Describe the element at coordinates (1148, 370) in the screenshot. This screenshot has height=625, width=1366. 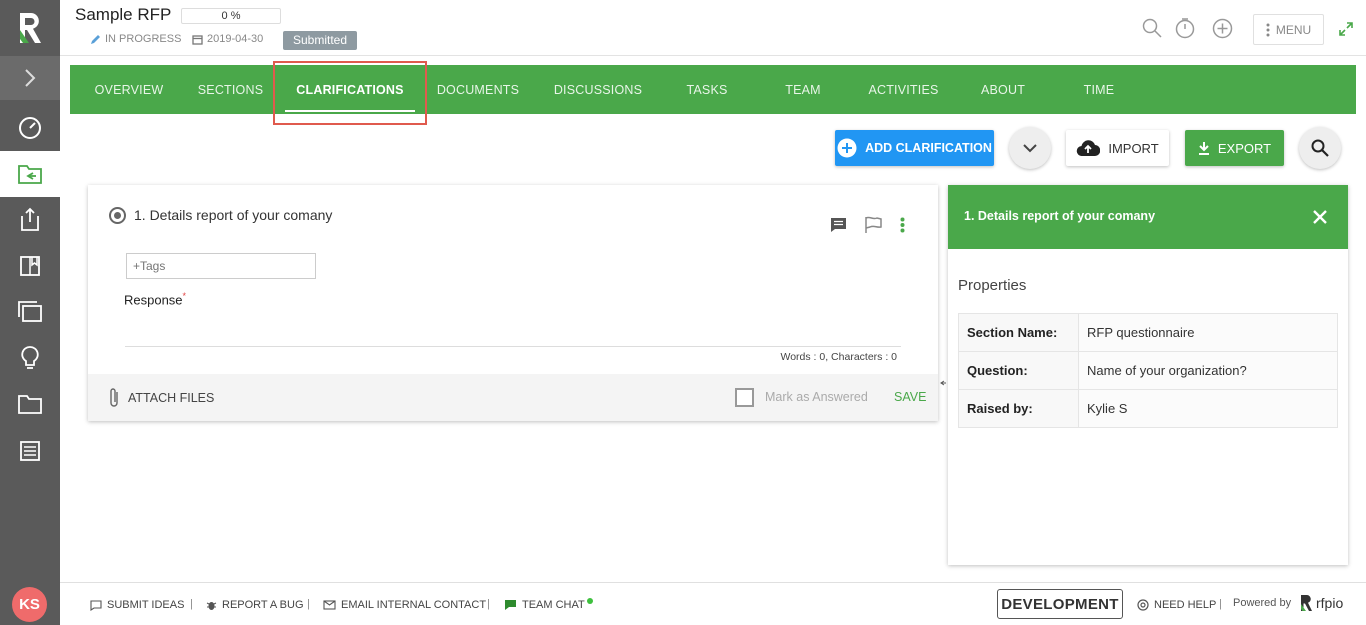
I see `property-row: Question: Name of your organization?` at that location.